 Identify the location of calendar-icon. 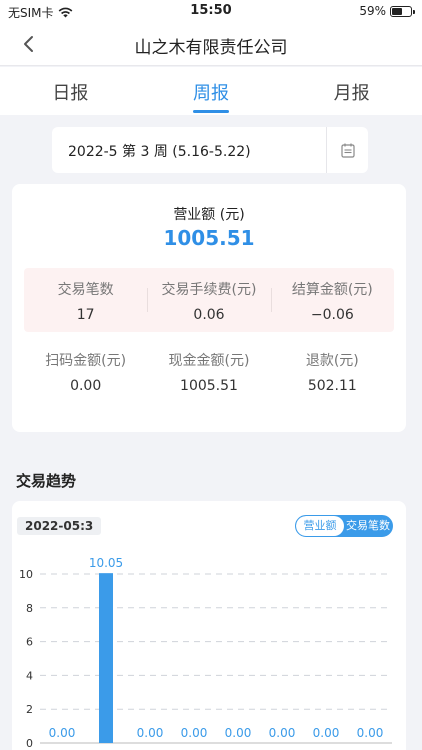
(347, 150).